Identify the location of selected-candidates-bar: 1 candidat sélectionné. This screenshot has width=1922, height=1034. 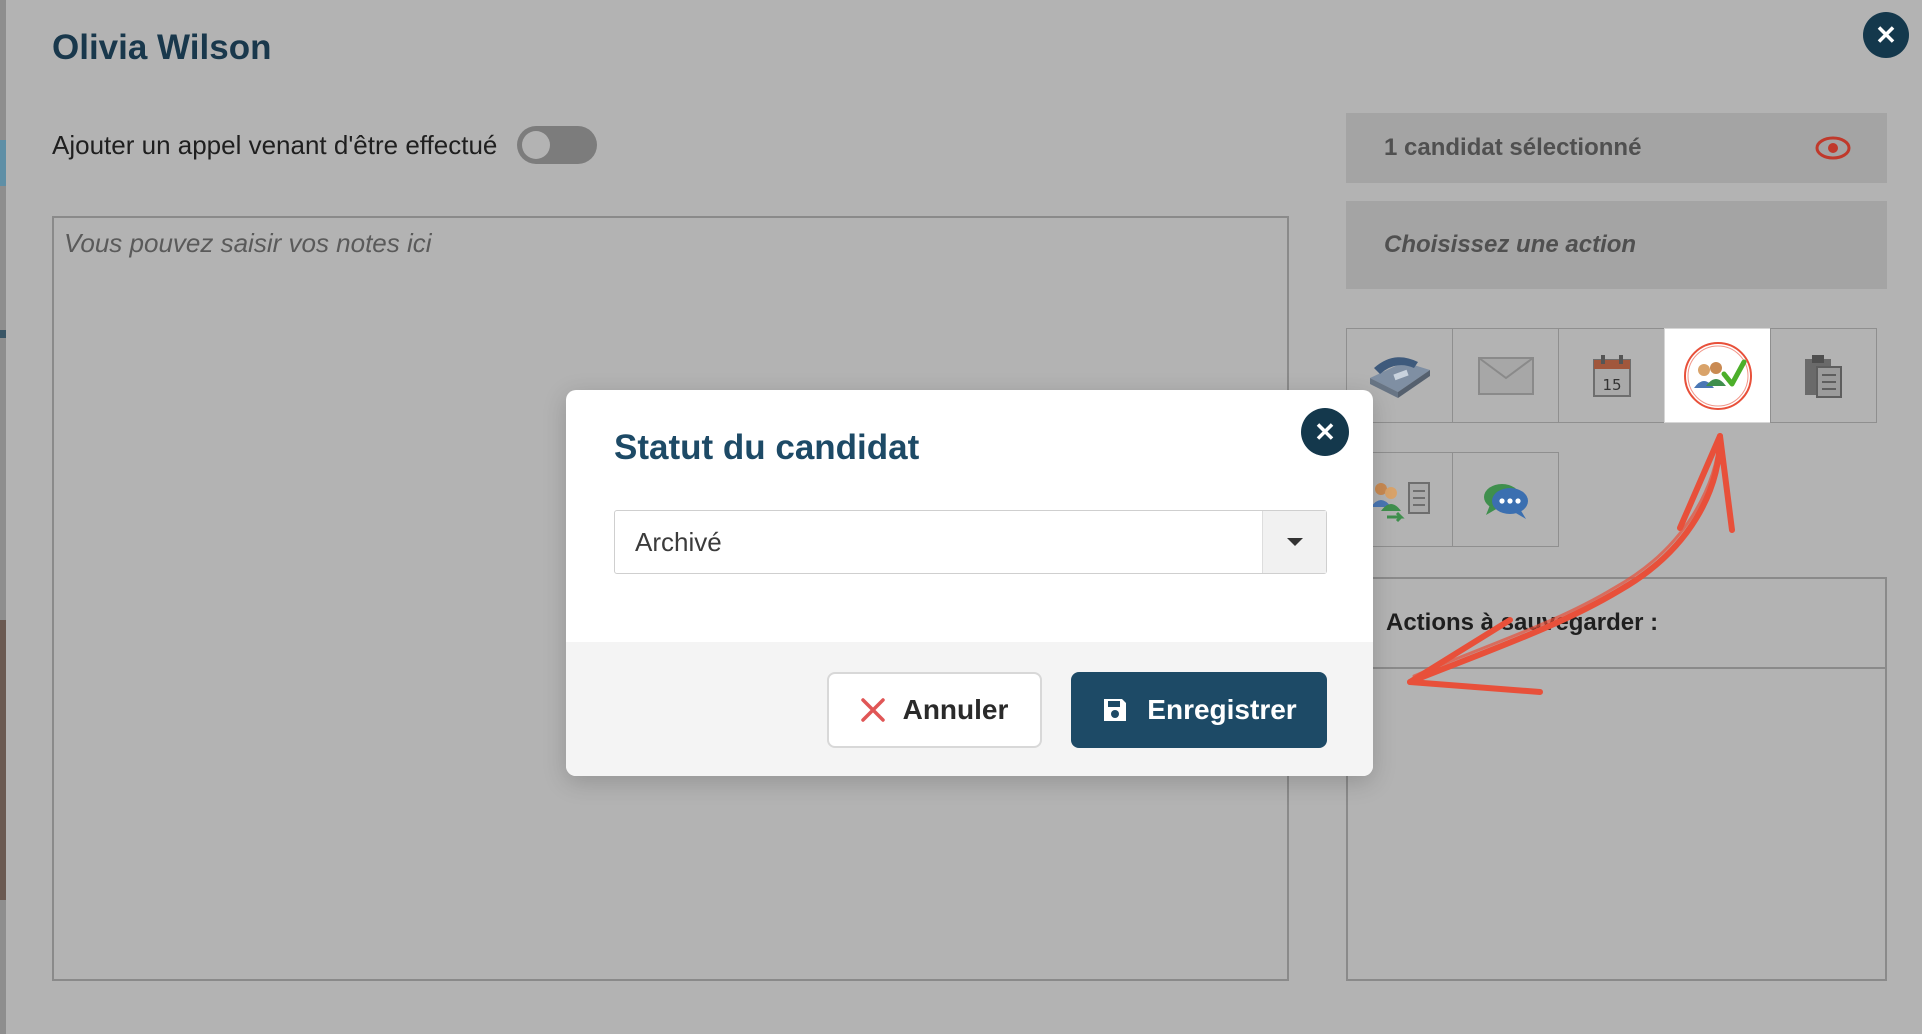
(1616, 148).